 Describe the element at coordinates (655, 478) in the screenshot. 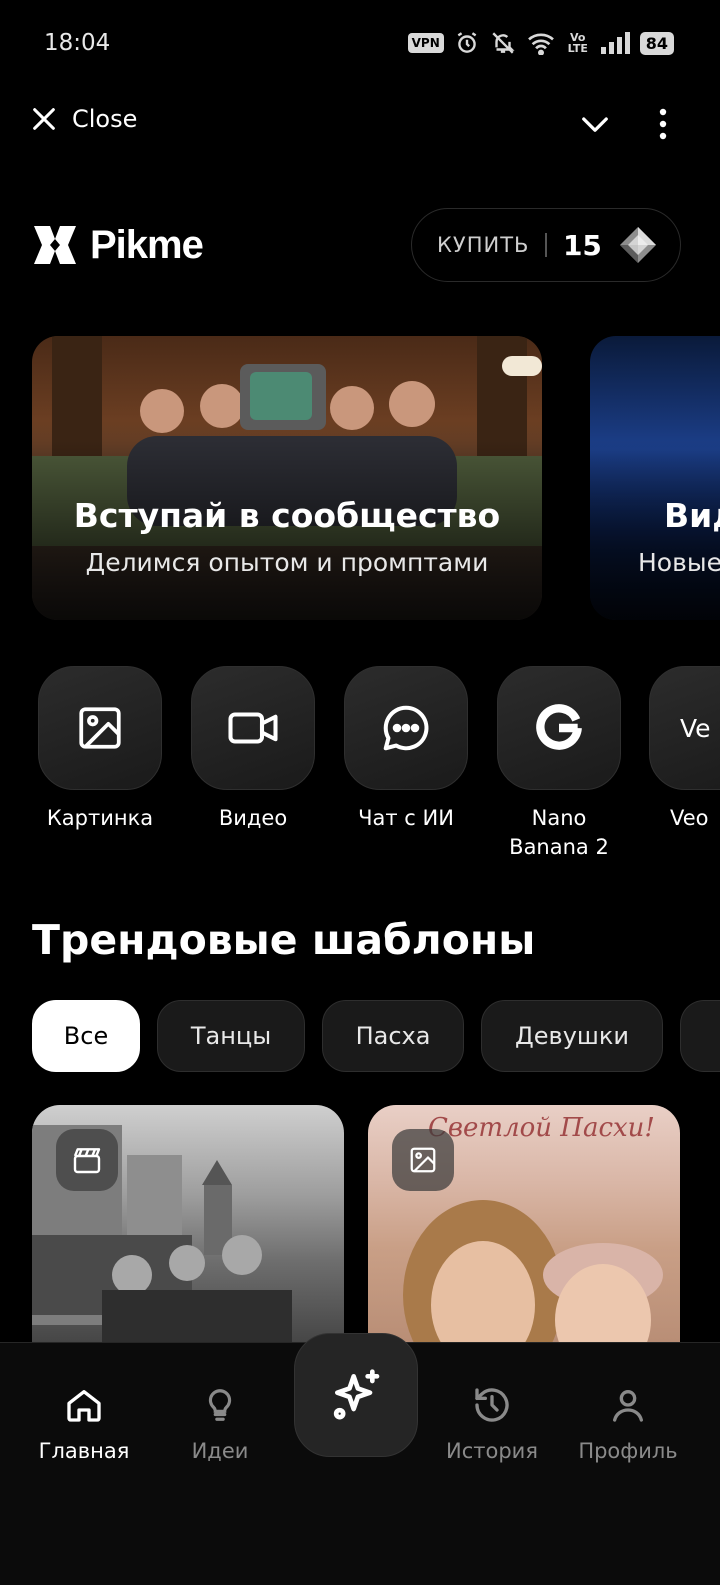

I see `video-banner: Вид Новые` at that location.